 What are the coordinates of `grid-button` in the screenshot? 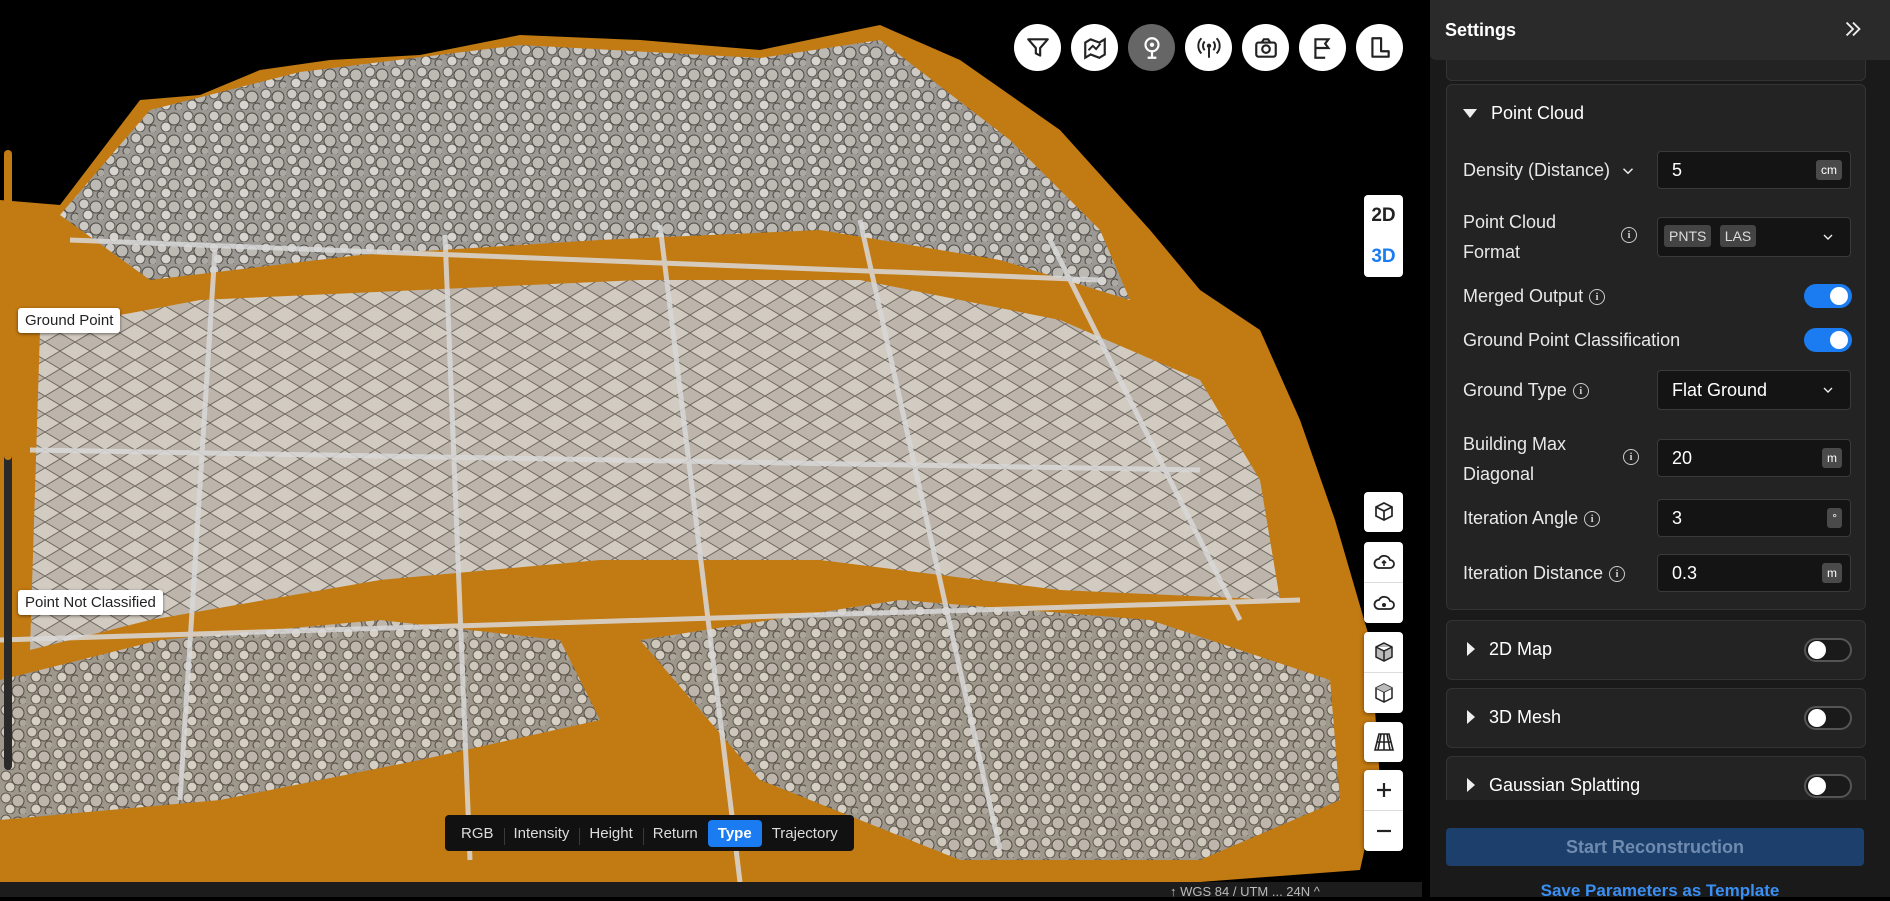 It's located at (1383, 742).